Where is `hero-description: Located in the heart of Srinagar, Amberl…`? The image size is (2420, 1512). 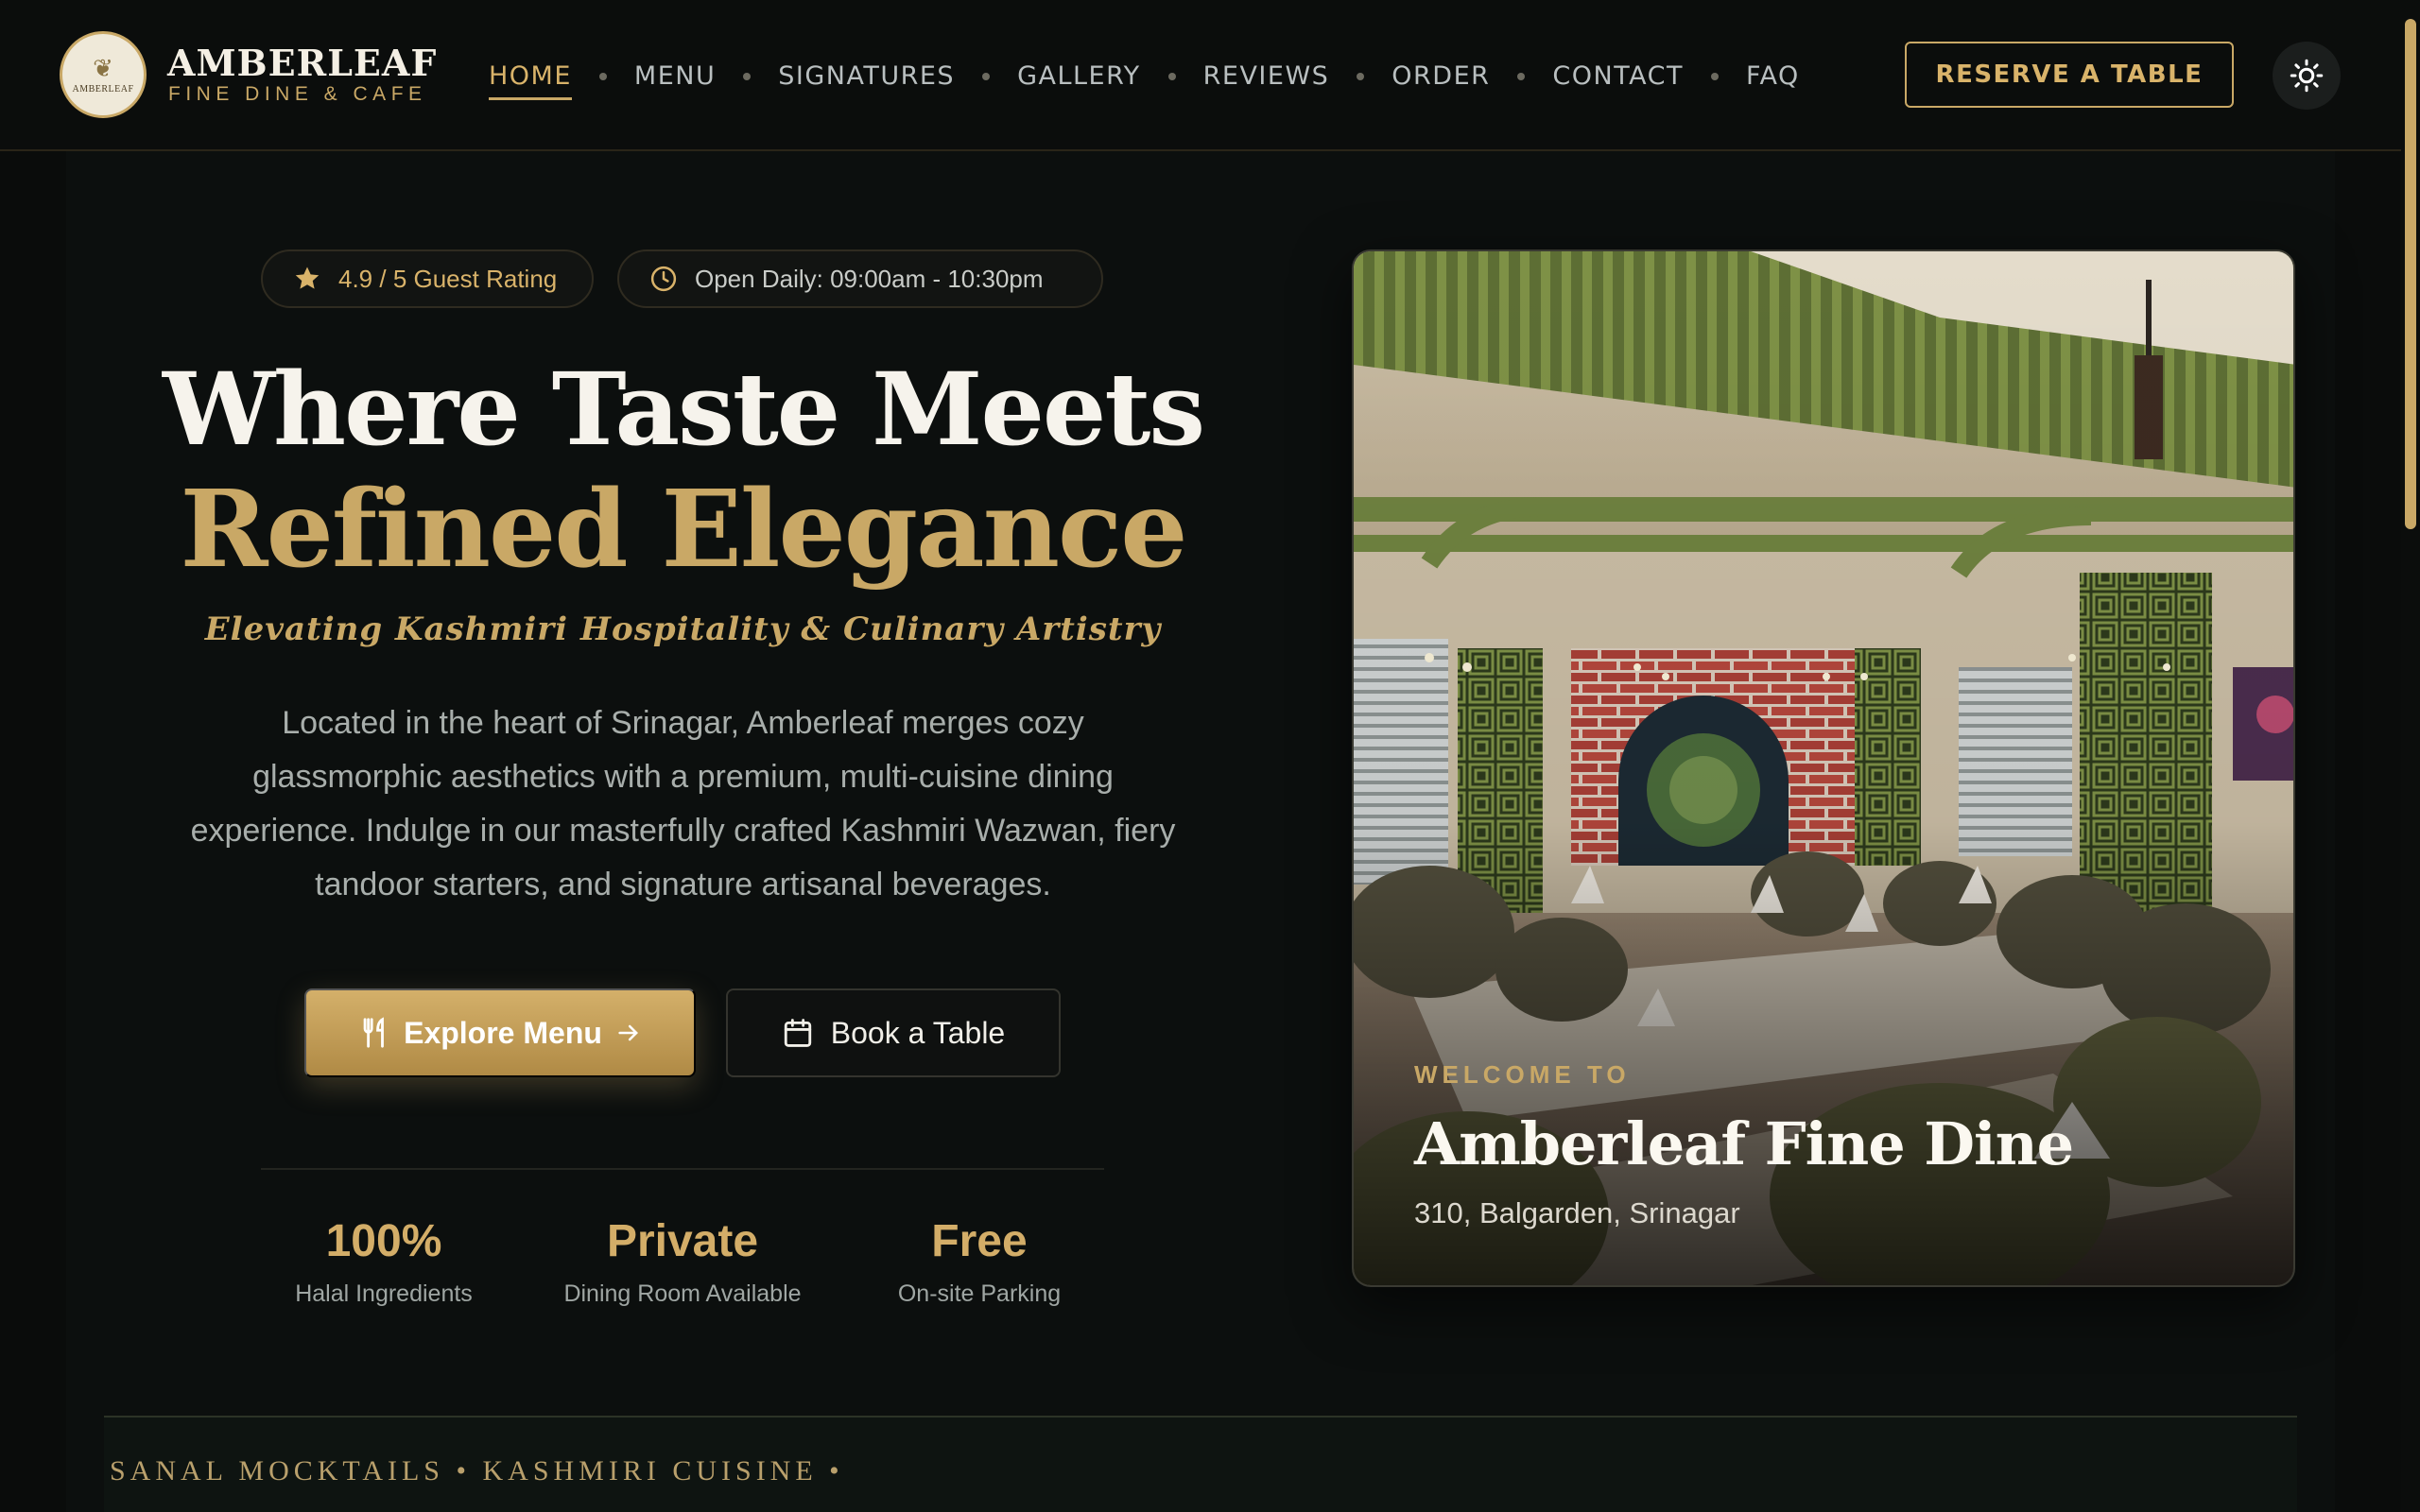 hero-description: Located in the heart of Srinagar, Amberl… is located at coordinates (683, 804).